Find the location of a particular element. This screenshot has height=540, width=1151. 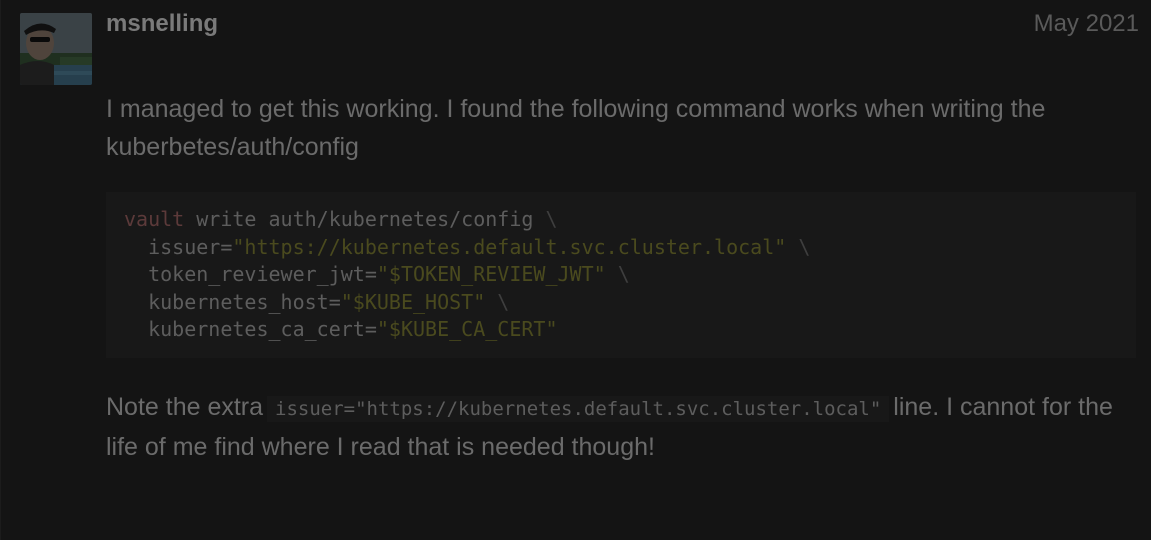

code-line: vault write auth/kubernetes/config \ is located at coordinates (341, 219).